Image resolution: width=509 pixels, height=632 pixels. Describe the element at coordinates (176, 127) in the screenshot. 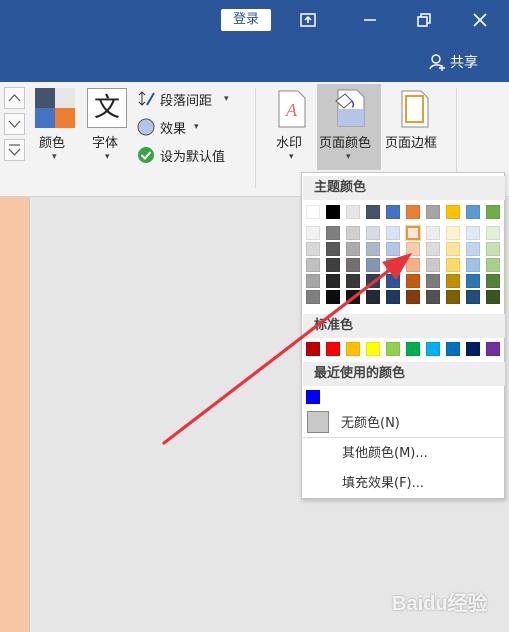

I see `effects-button: 效果 ▾` at that location.